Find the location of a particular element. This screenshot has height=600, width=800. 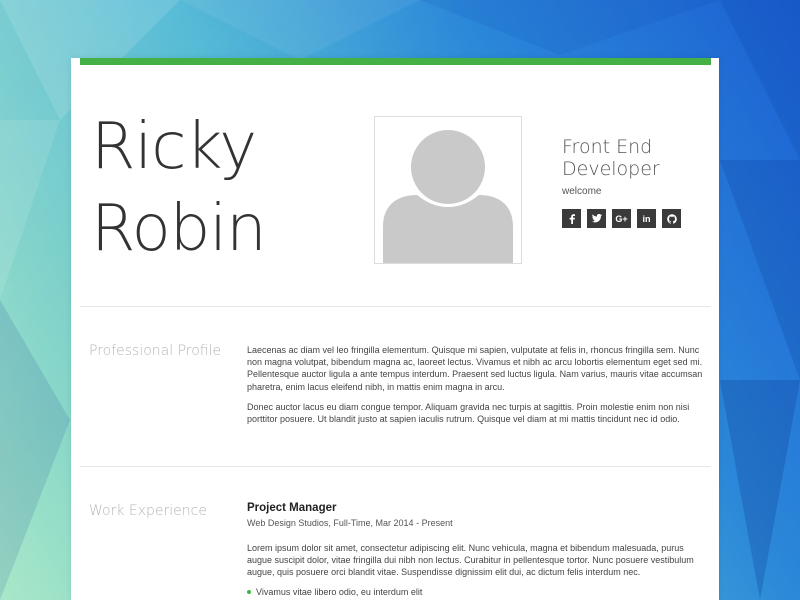

linkedin-button: in is located at coordinates (646, 218).